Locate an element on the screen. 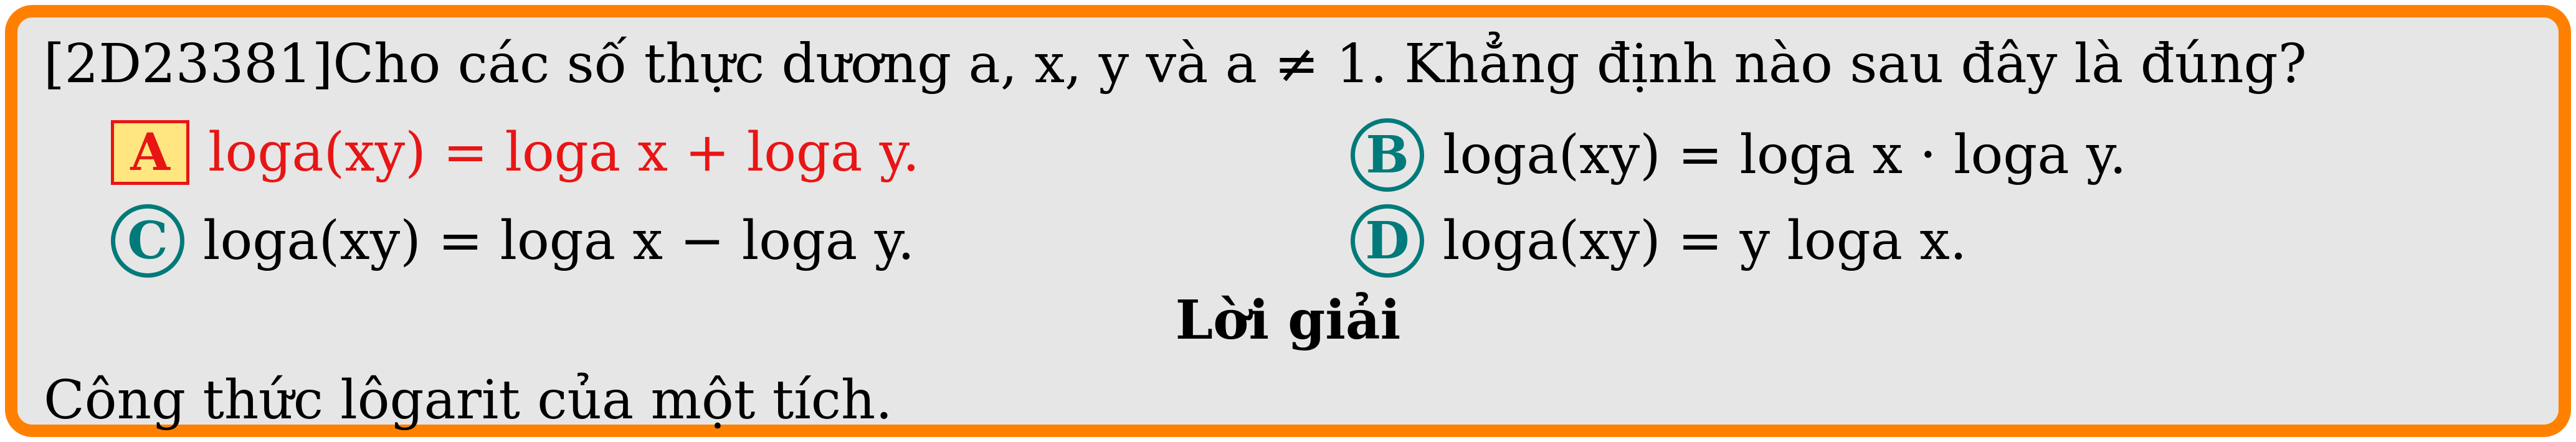  option-a: A loga(xy) = loga x + loga y. is located at coordinates (515, 152).